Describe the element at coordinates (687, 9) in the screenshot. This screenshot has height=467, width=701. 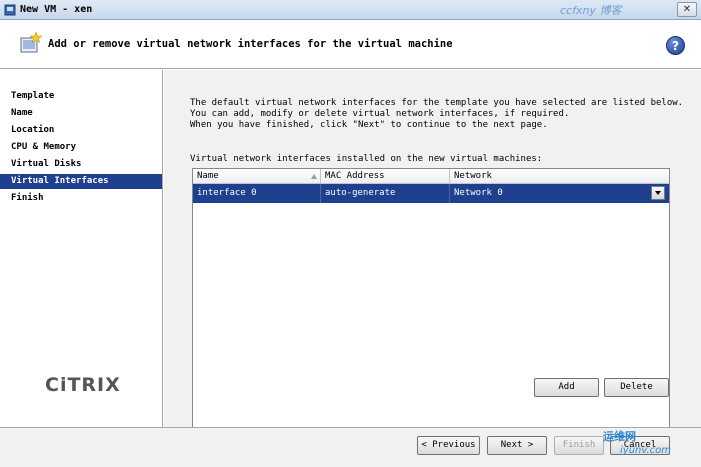
I see `close-button: ✕` at that location.